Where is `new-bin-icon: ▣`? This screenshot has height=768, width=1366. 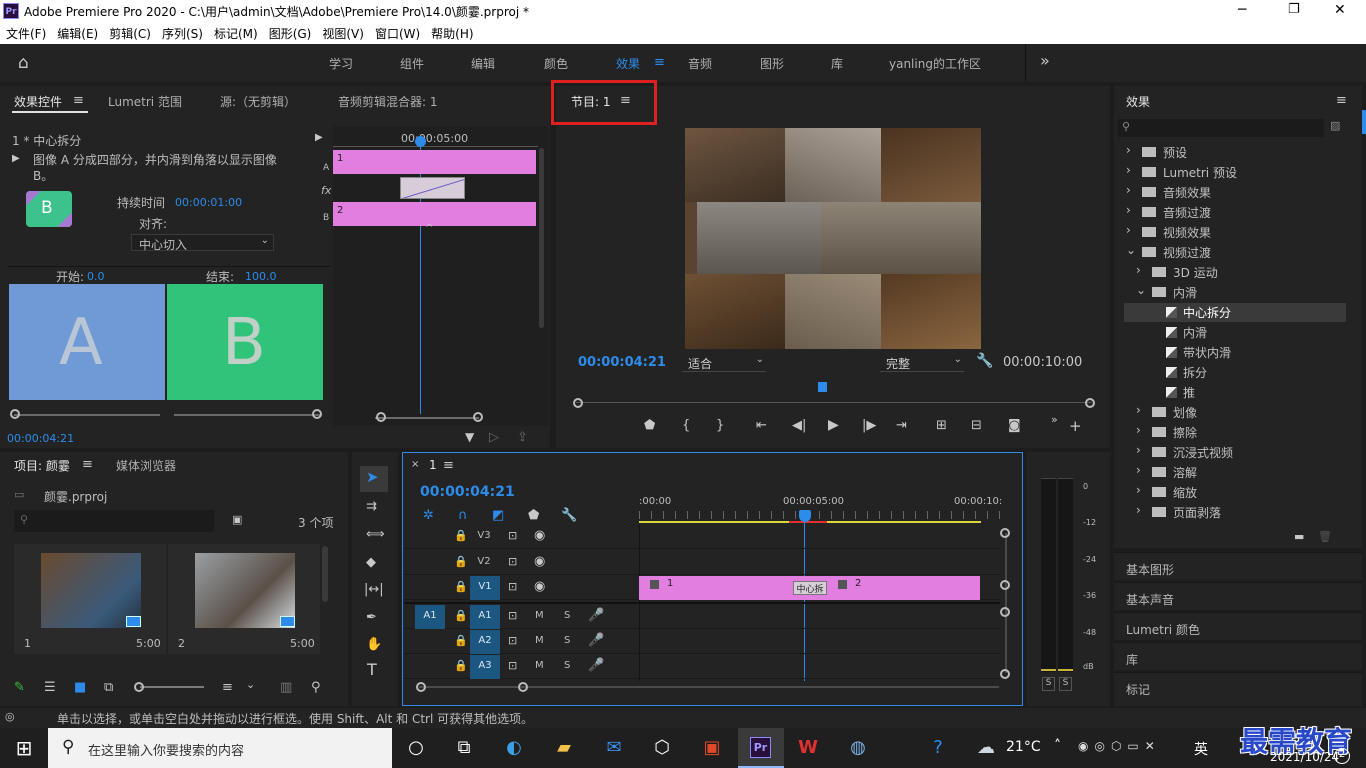 new-bin-icon: ▣ is located at coordinates (237, 519).